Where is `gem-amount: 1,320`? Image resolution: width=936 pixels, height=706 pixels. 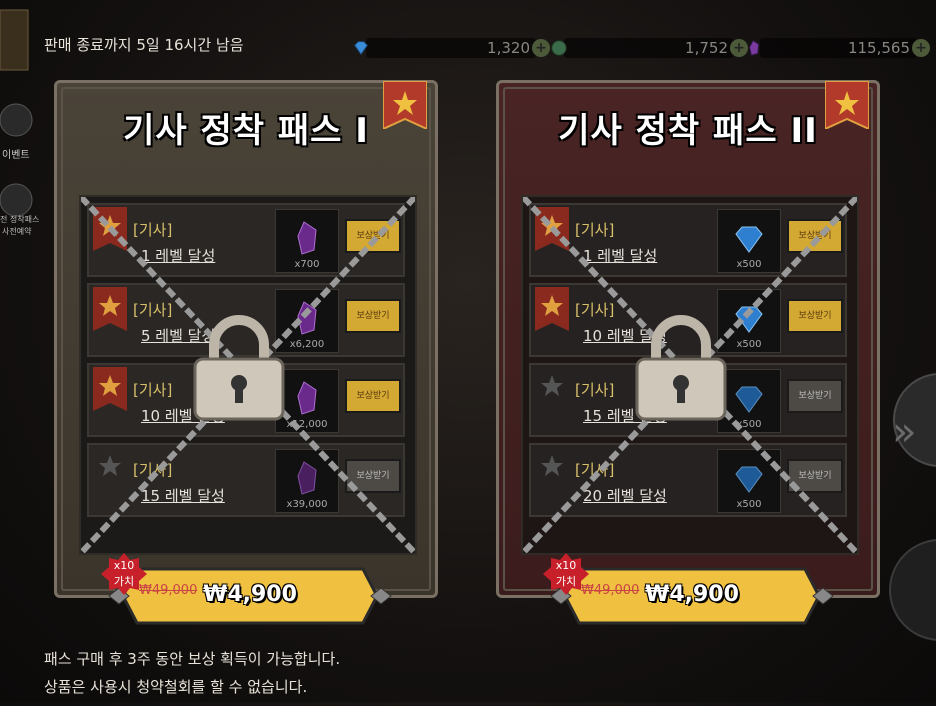
gem-amount: 1,320 is located at coordinates (451, 48).